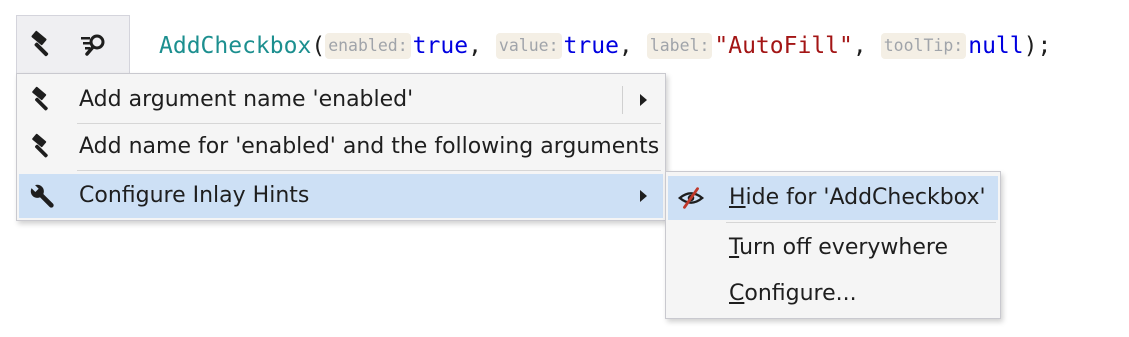  What do you see at coordinates (341, 196) in the screenshot?
I see `menu-item-configure-inlay-hints: Configure Inlay Hints` at bounding box center [341, 196].